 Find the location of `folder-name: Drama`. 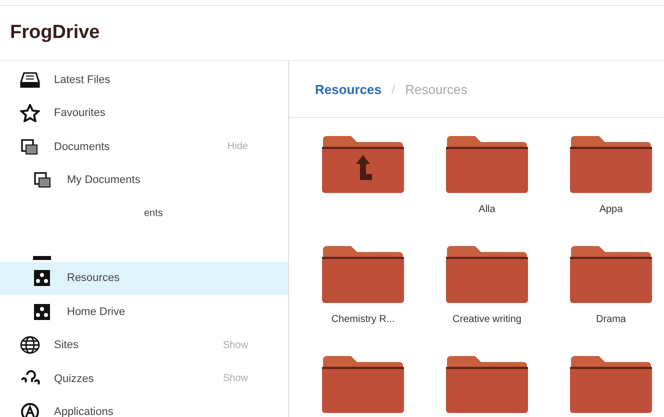

folder-name: Drama is located at coordinates (611, 319).